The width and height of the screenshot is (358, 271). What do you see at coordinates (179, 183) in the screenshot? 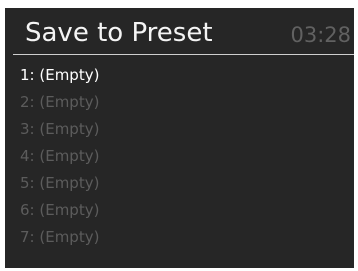
I see `preset-slot-5: 5: (Empty)` at bounding box center [179, 183].